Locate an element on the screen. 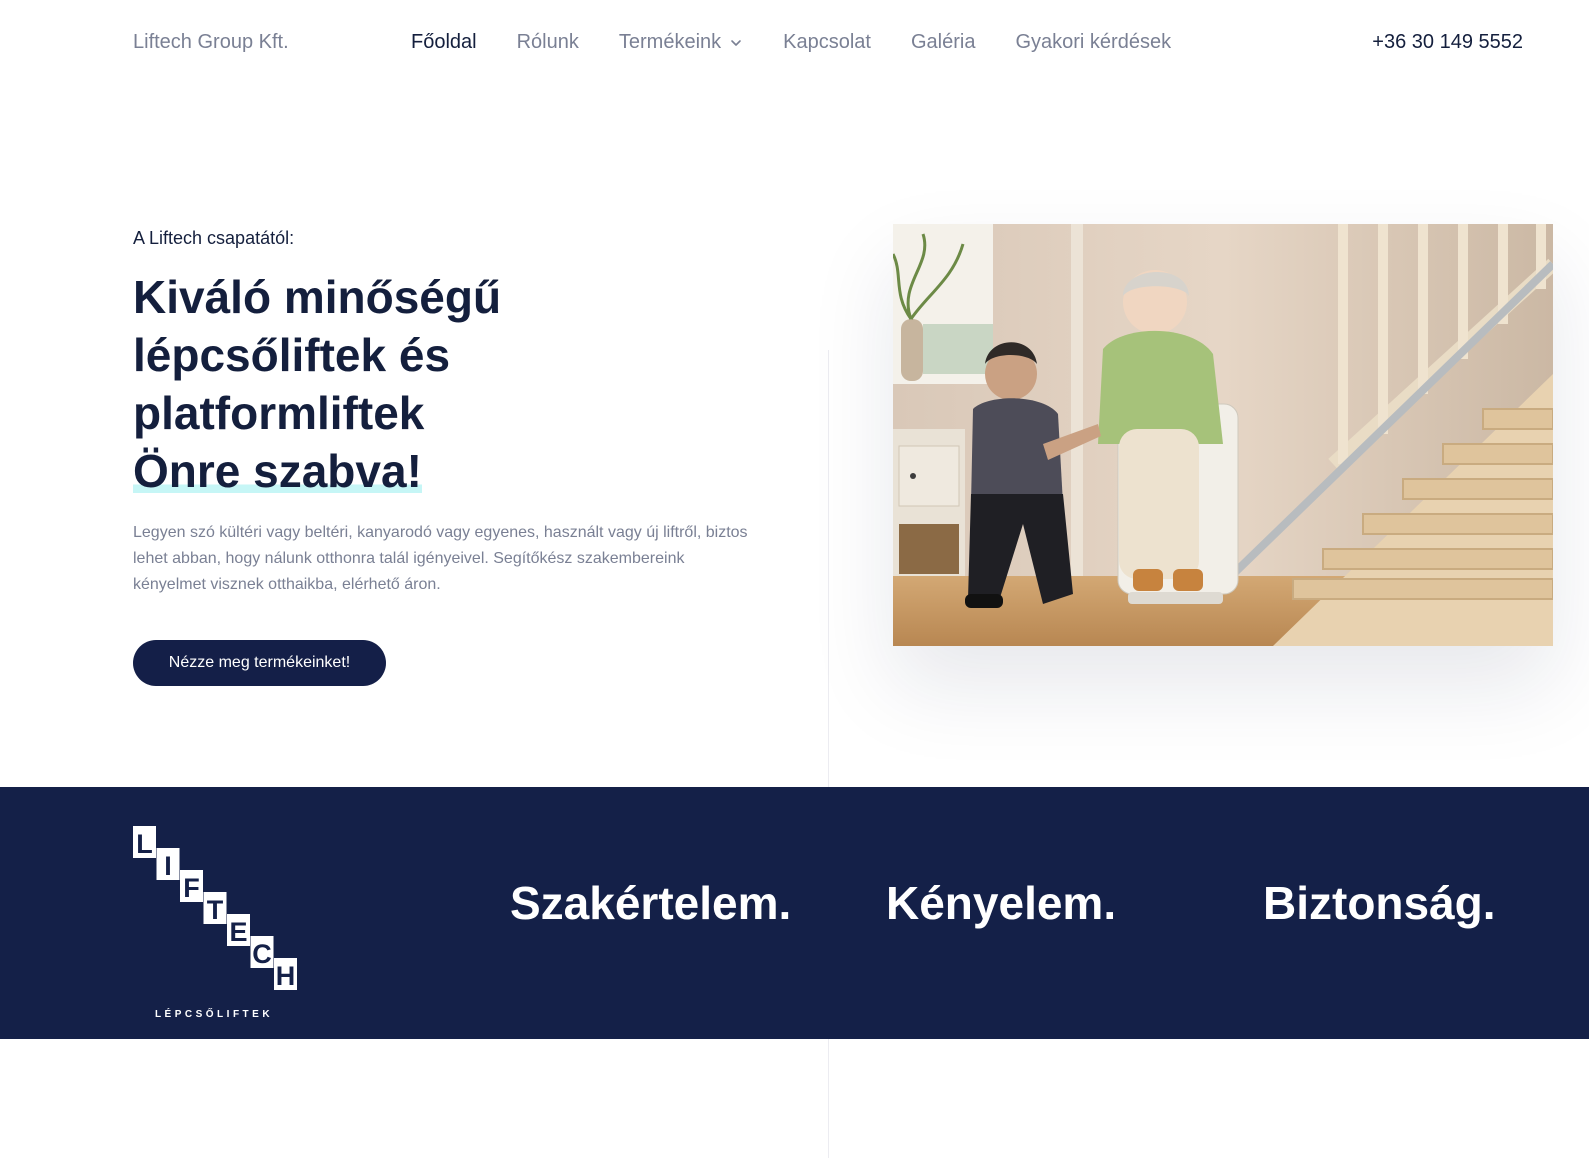 Image resolution: width=1589 pixels, height=1158 pixels. nav-link-products: Termékeink is located at coordinates (681, 42).